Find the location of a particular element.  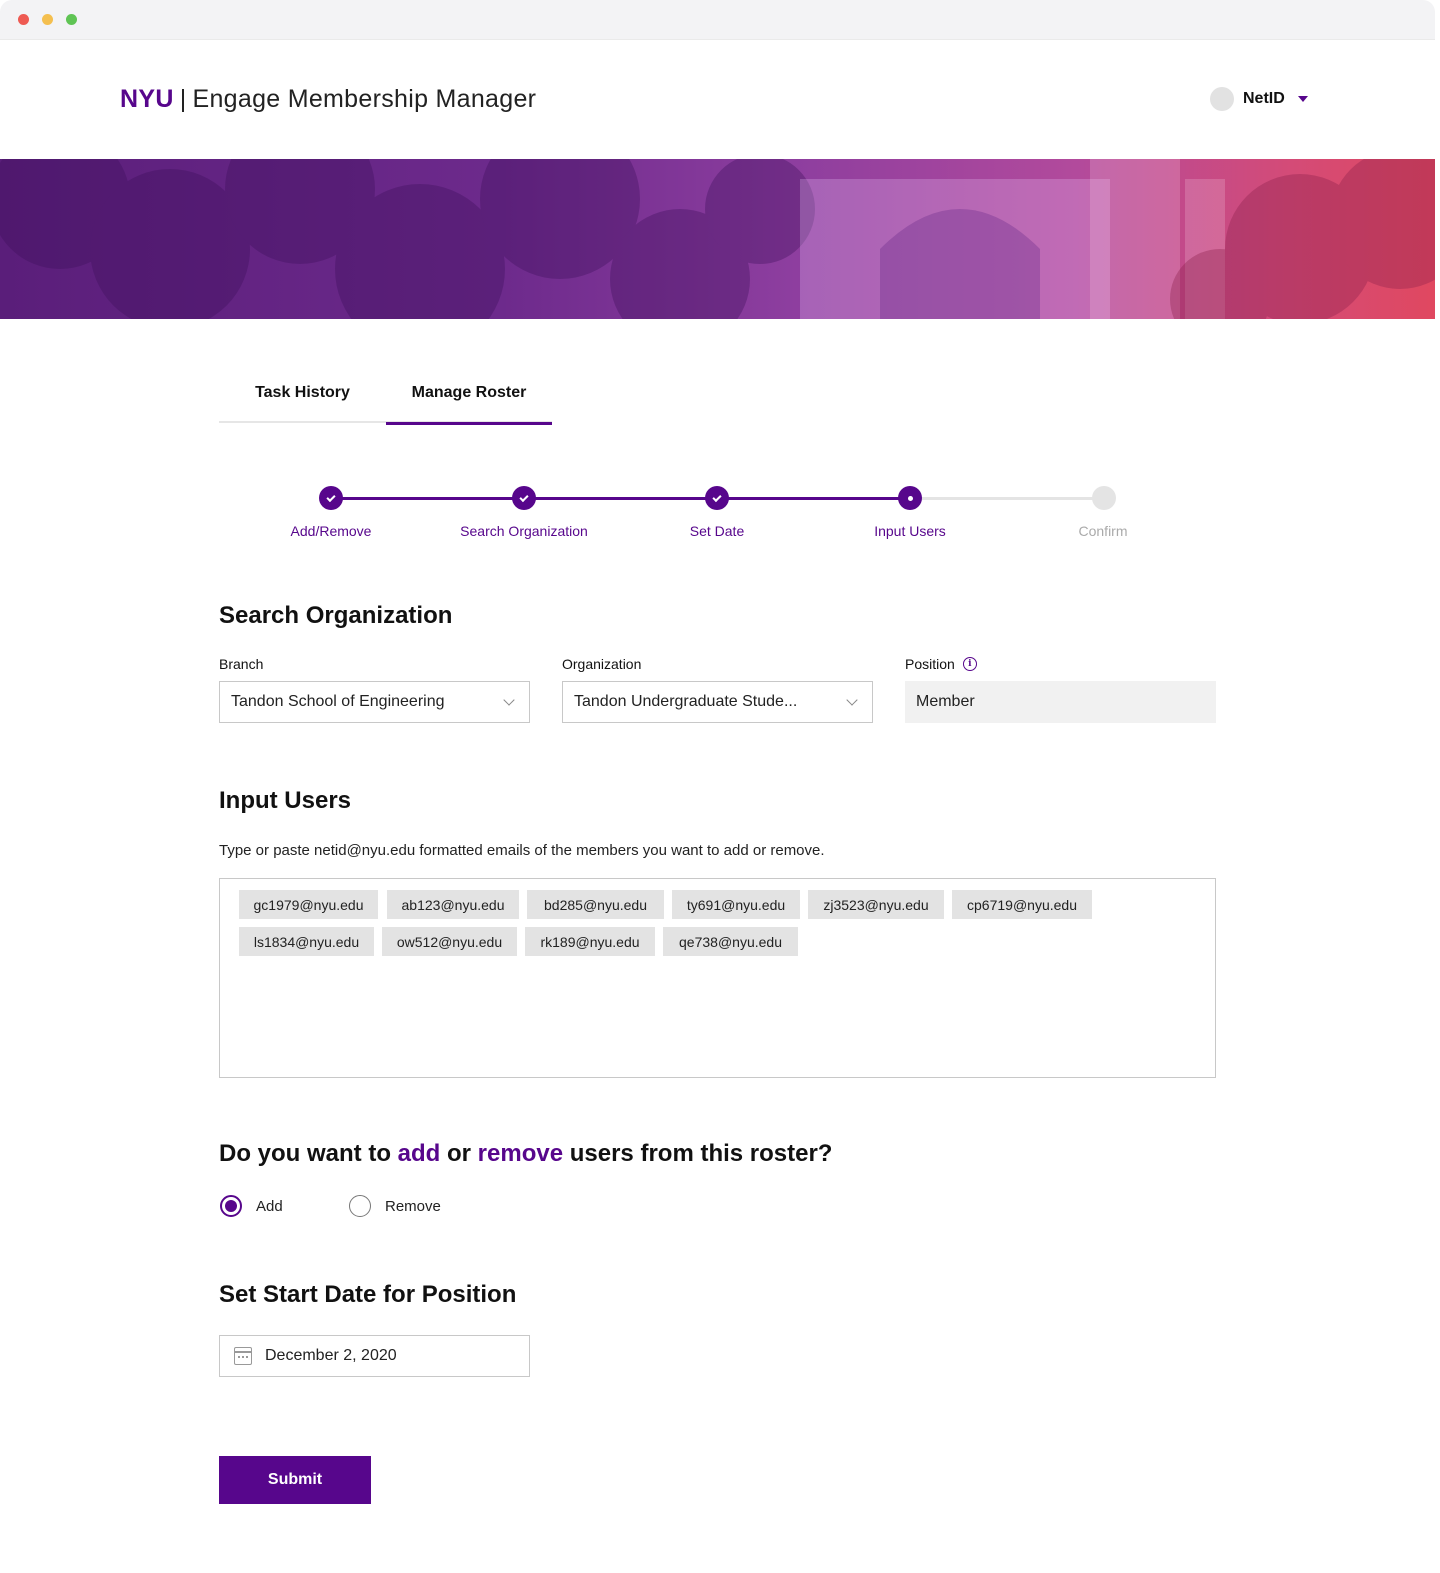

minimize-window-button is located at coordinates (47, 19).